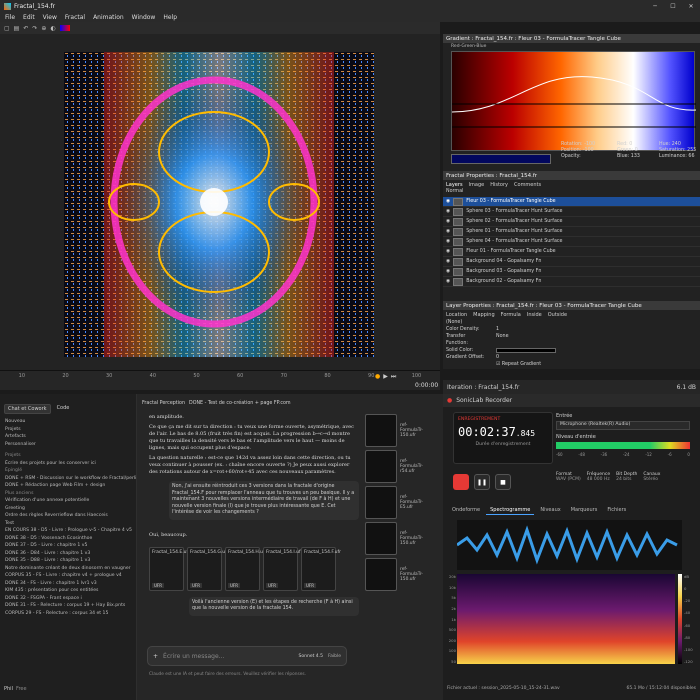 The image size is (700, 700). What do you see at coordinates (208, 568) in the screenshot?
I see `file-card: Fractal_154.G.ufr UFR` at bounding box center [208, 568].